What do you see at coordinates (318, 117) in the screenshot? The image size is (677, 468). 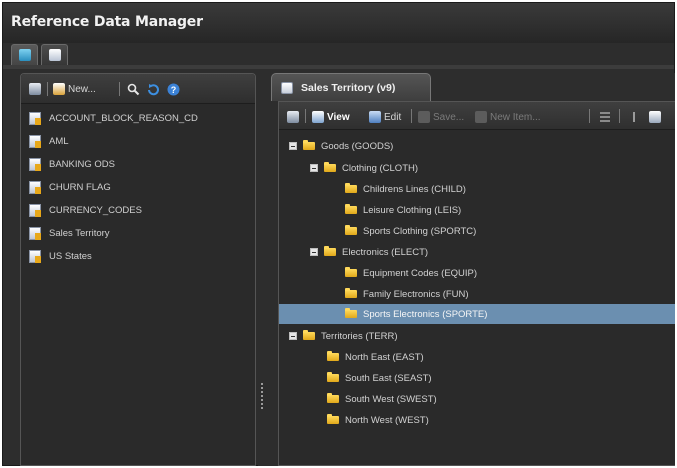 I see `view-icon` at bounding box center [318, 117].